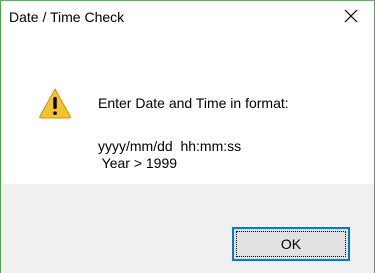  I want to click on message-line-format-prompt: Enter Date and Time in format:, so click(193, 103).